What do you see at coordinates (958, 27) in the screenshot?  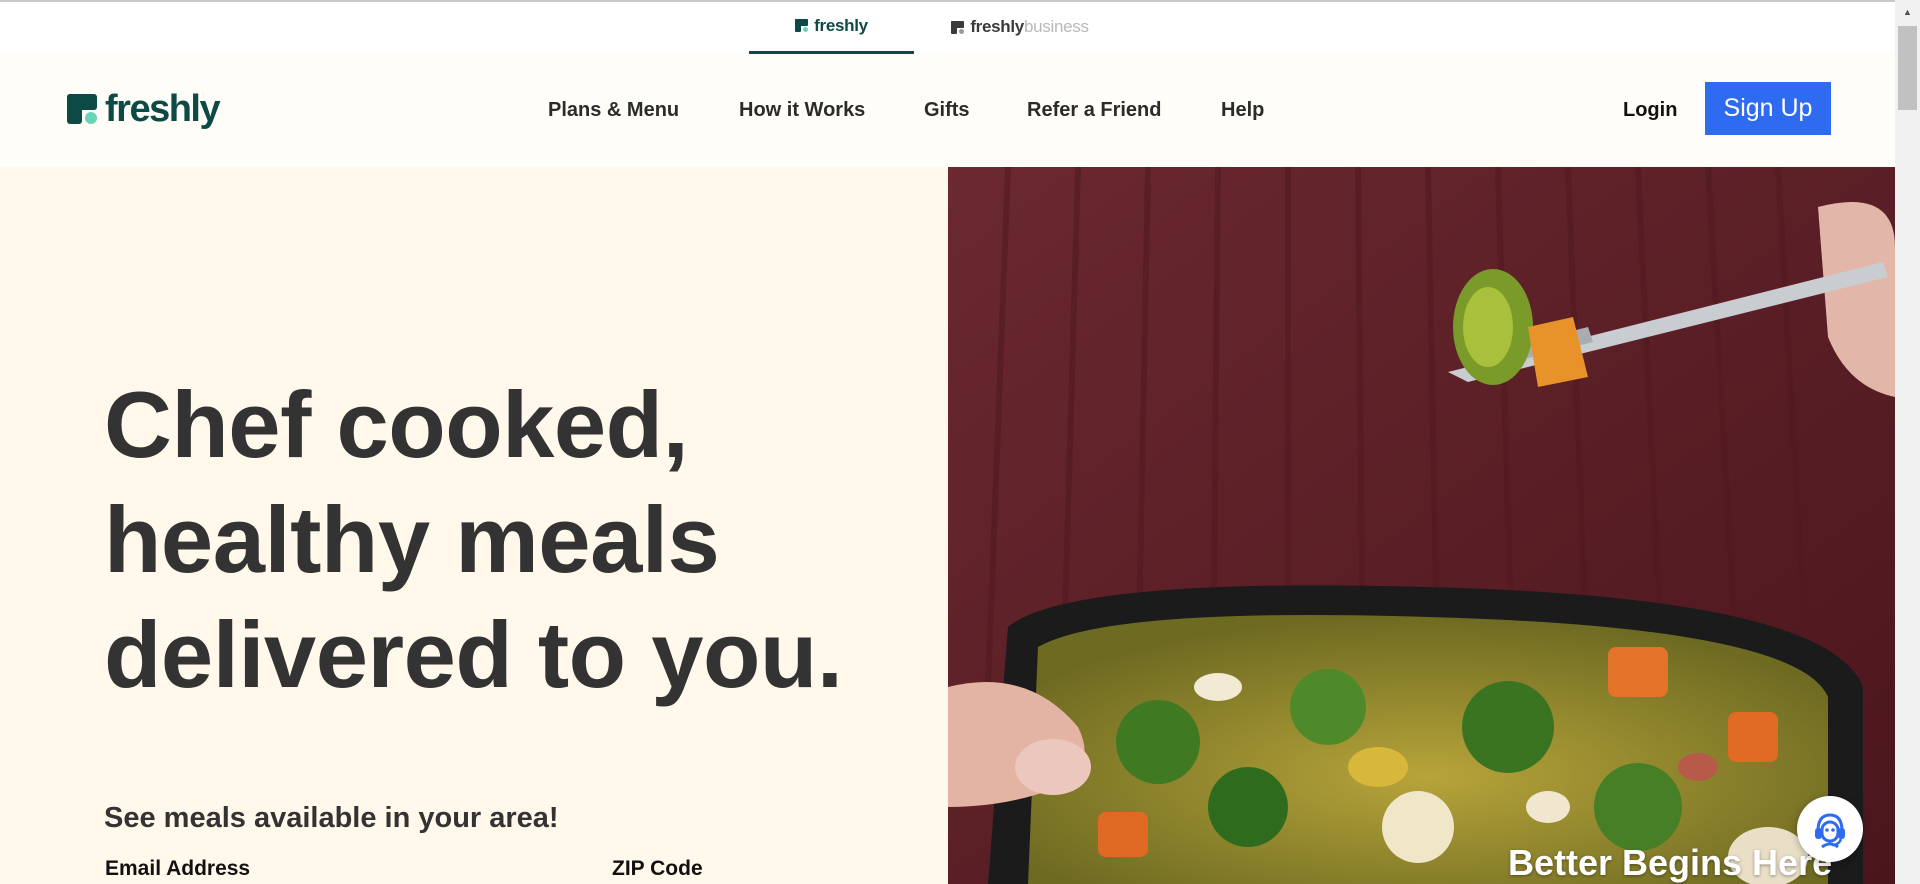 I see `freshly-business-logo-icon` at bounding box center [958, 27].